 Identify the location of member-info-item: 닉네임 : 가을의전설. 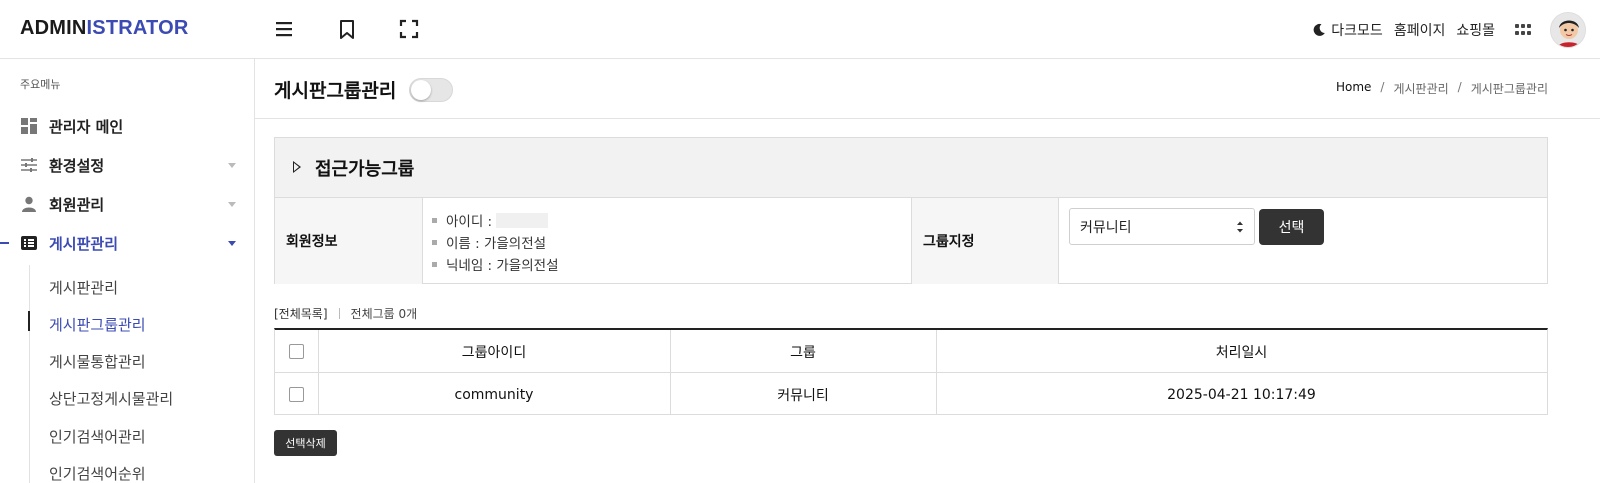
(495, 264).